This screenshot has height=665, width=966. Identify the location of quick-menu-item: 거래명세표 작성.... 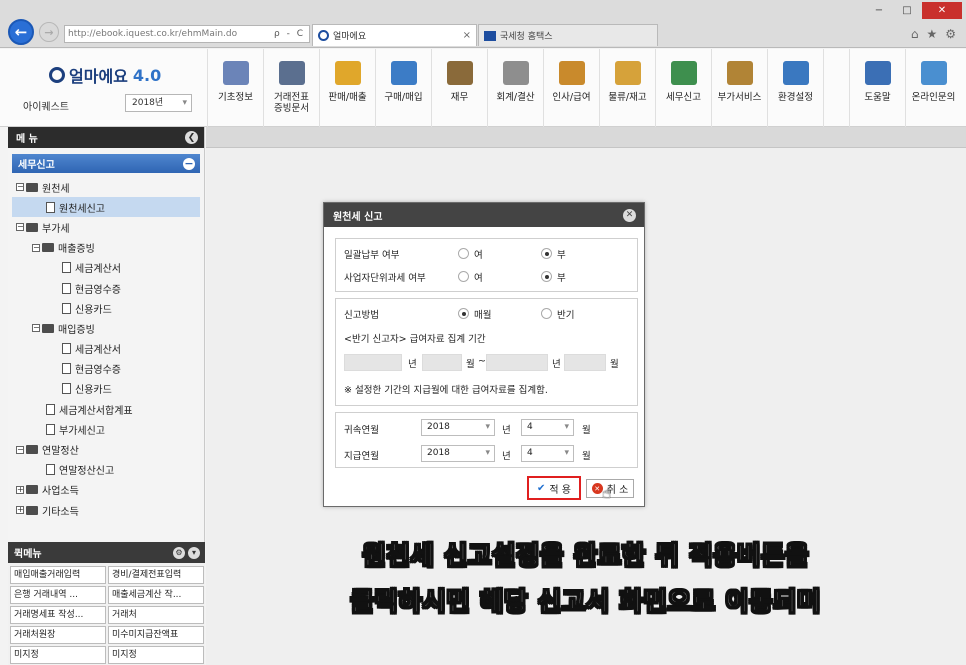
(58, 615).